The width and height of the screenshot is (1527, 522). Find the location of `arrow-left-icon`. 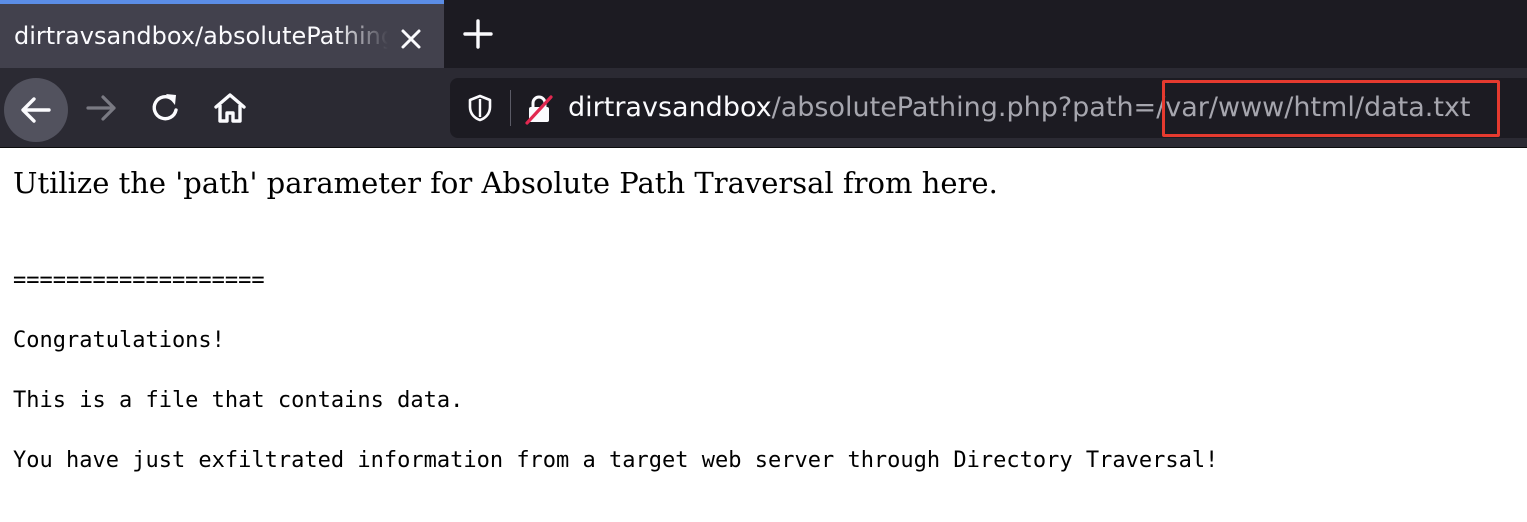

arrow-left-icon is located at coordinates (36, 110).